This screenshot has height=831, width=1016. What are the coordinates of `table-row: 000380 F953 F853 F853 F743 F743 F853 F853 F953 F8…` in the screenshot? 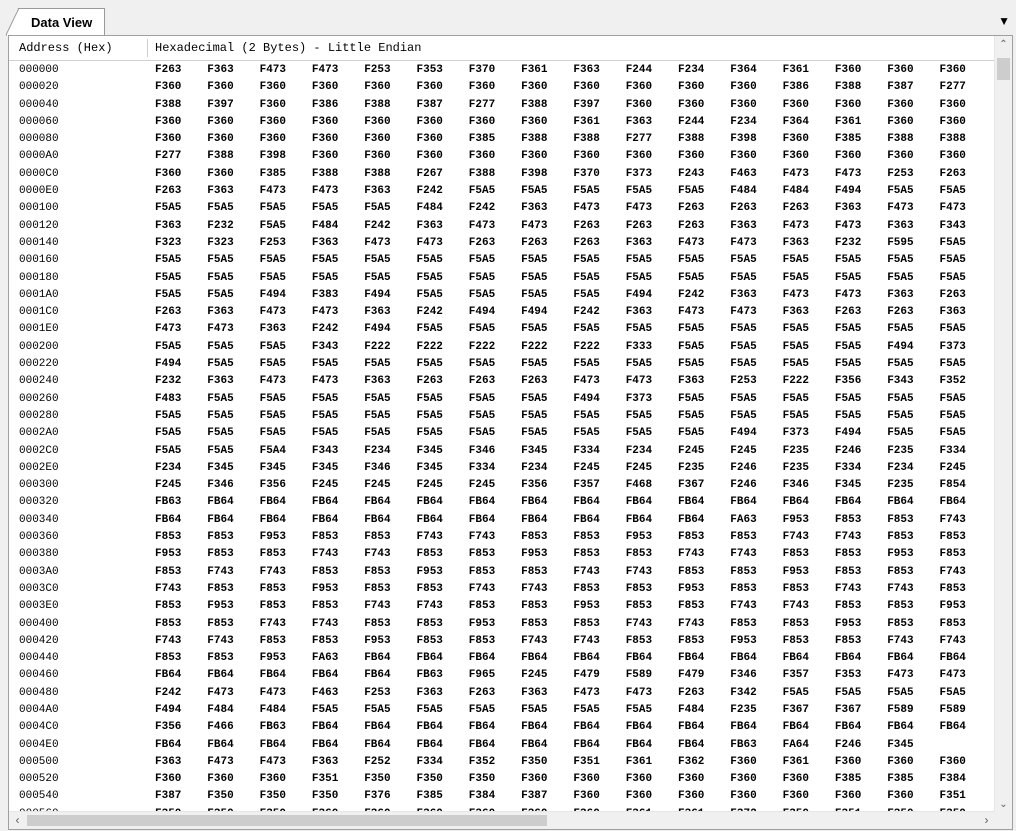 It's located at (502, 554).